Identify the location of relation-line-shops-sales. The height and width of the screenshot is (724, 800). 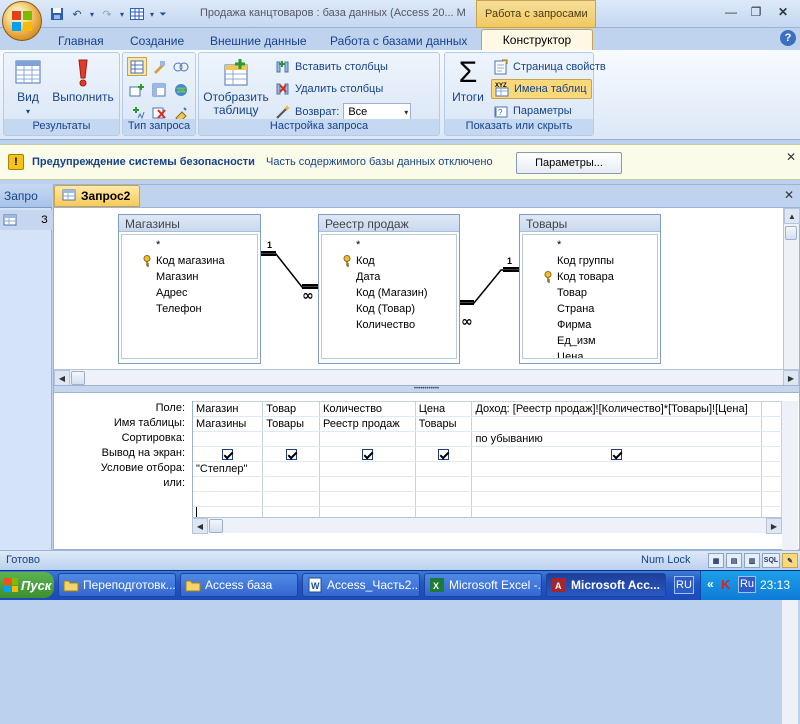
(289, 270).